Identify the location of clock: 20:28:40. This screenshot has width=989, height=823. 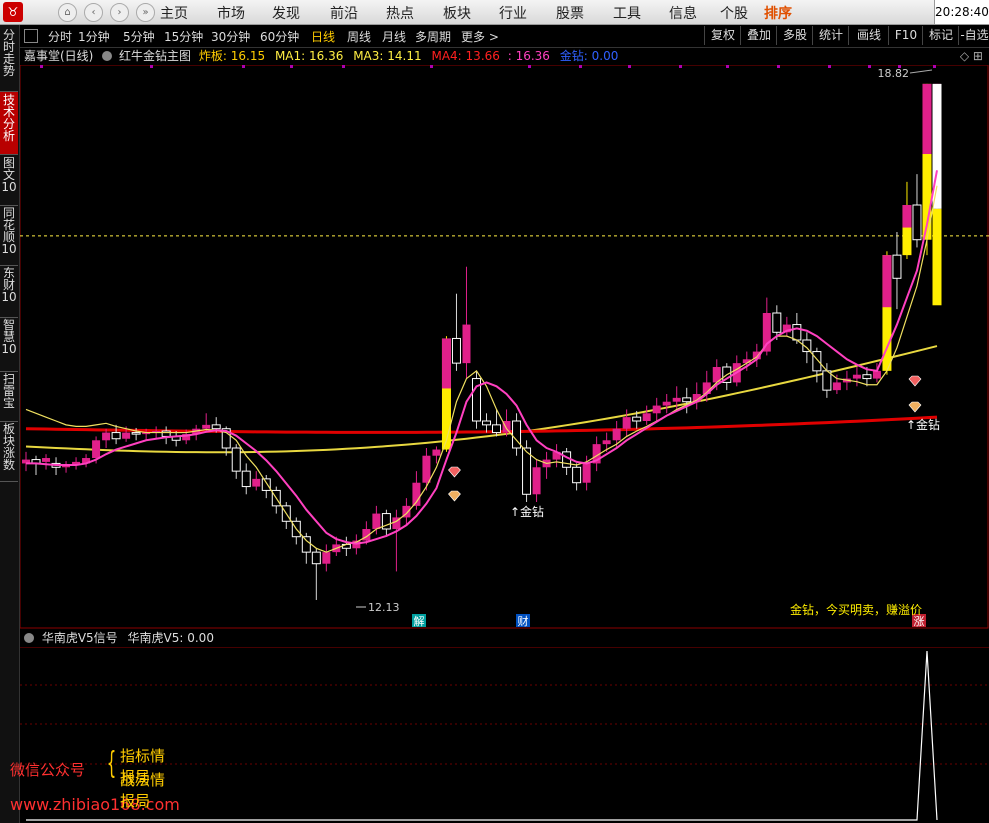
(961, 12).